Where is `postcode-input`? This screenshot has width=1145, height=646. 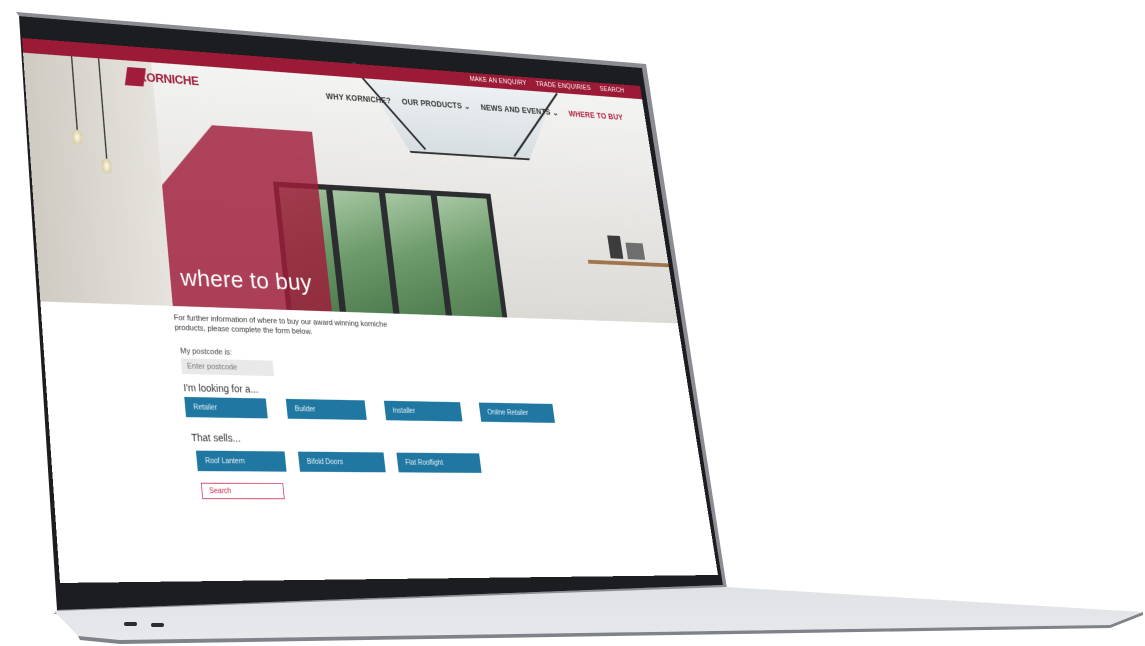 postcode-input is located at coordinates (227, 367).